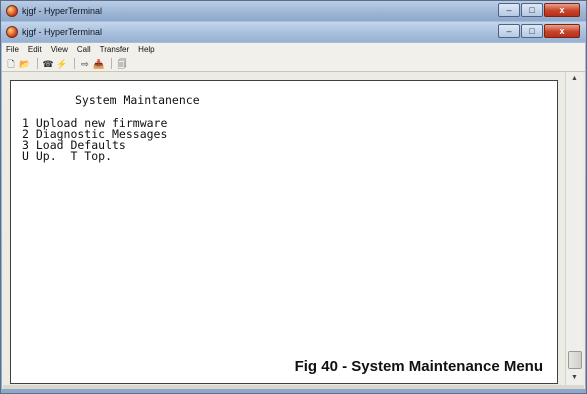  What do you see at coordinates (99, 64) in the screenshot?
I see `receive-icon: 📥` at bounding box center [99, 64].